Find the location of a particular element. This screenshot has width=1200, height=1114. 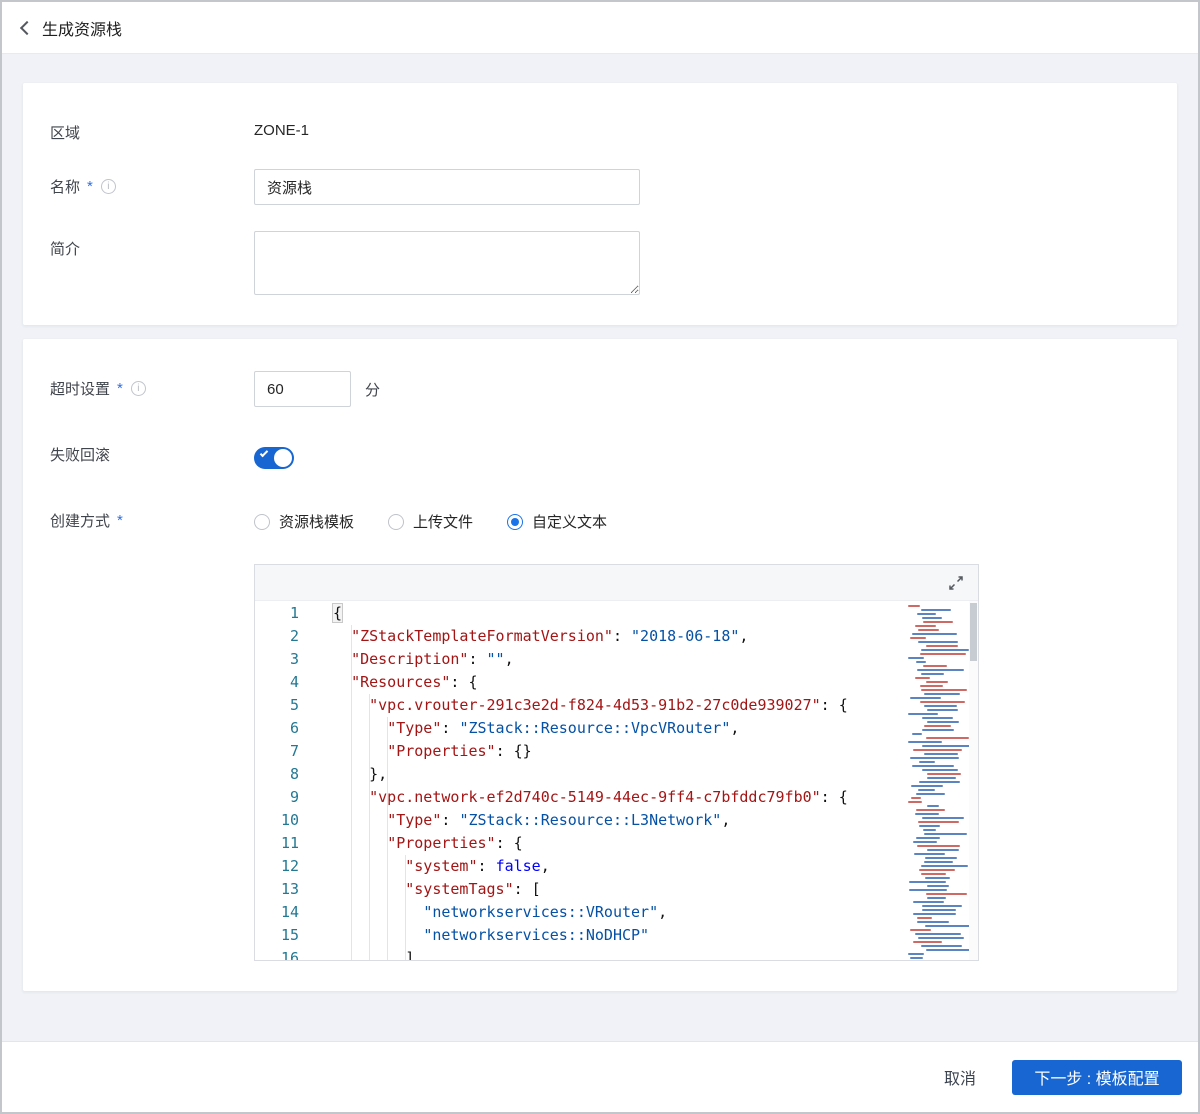

minimap is located at coordinates (936, 780).